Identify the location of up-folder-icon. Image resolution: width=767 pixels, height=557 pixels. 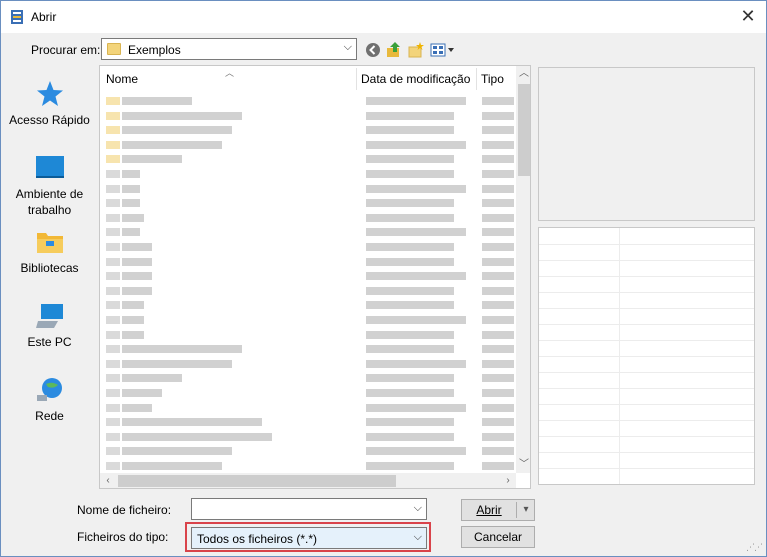
(394, 50).